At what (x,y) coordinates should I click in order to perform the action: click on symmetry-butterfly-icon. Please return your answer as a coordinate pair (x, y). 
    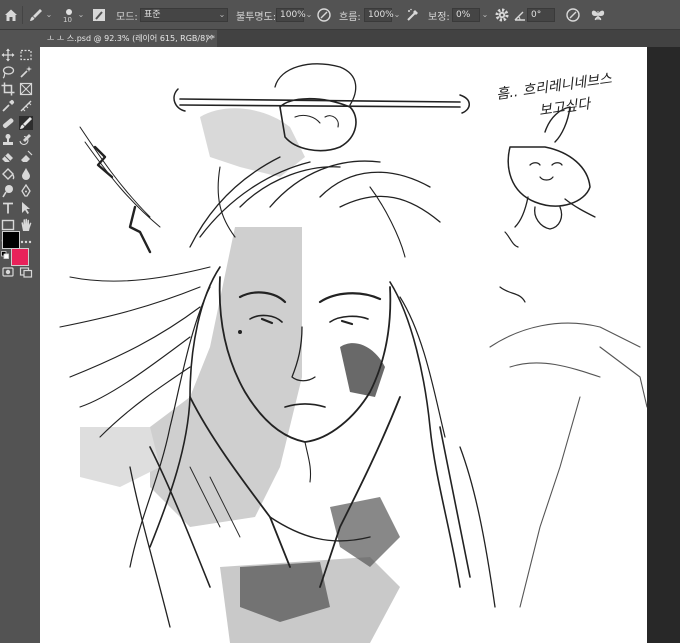
    Looking at the image, I should click on (598, 15).